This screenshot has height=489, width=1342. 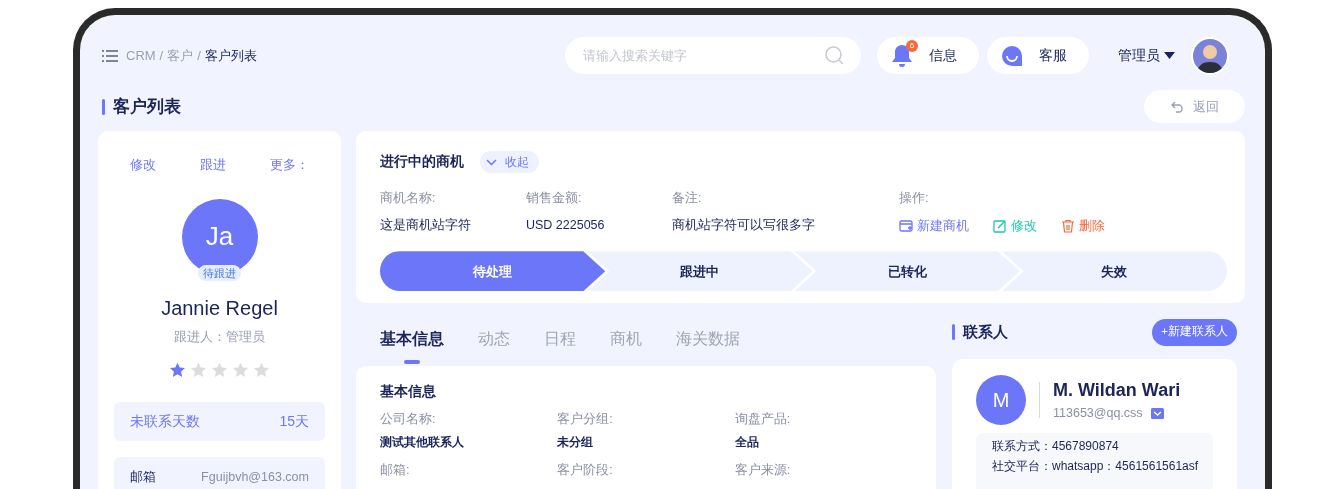 What do you see at coordinates (1094, 466) in the screenshot?
I see `contact-detail: 社交平台：whatsapp：4561561561asf` at bounding box center [1094, 466].